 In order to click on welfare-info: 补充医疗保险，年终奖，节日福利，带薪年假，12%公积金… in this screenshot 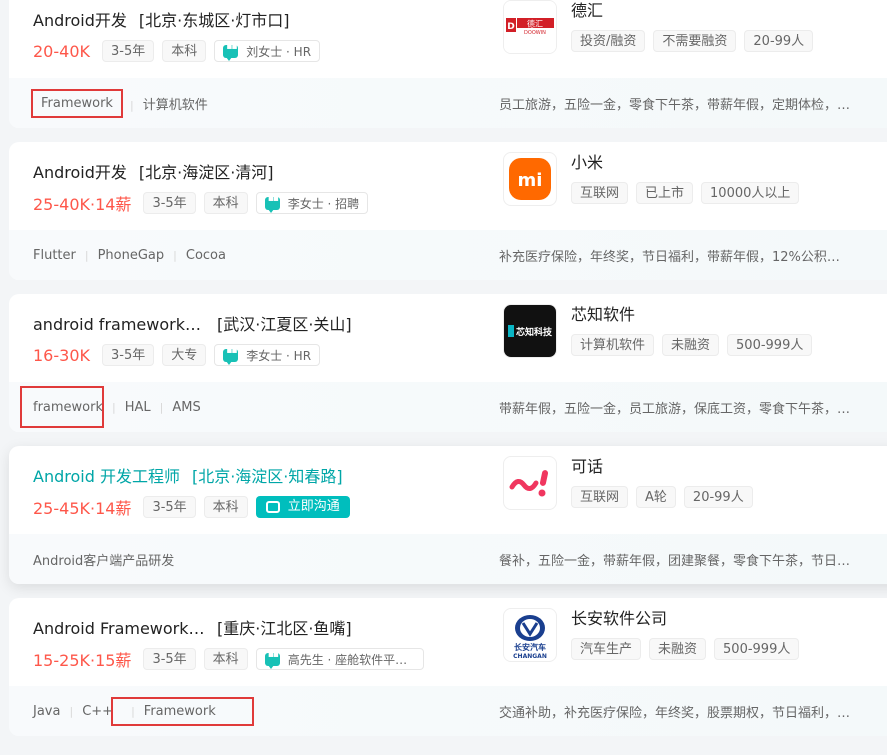, I will do `click(675, 255)`.